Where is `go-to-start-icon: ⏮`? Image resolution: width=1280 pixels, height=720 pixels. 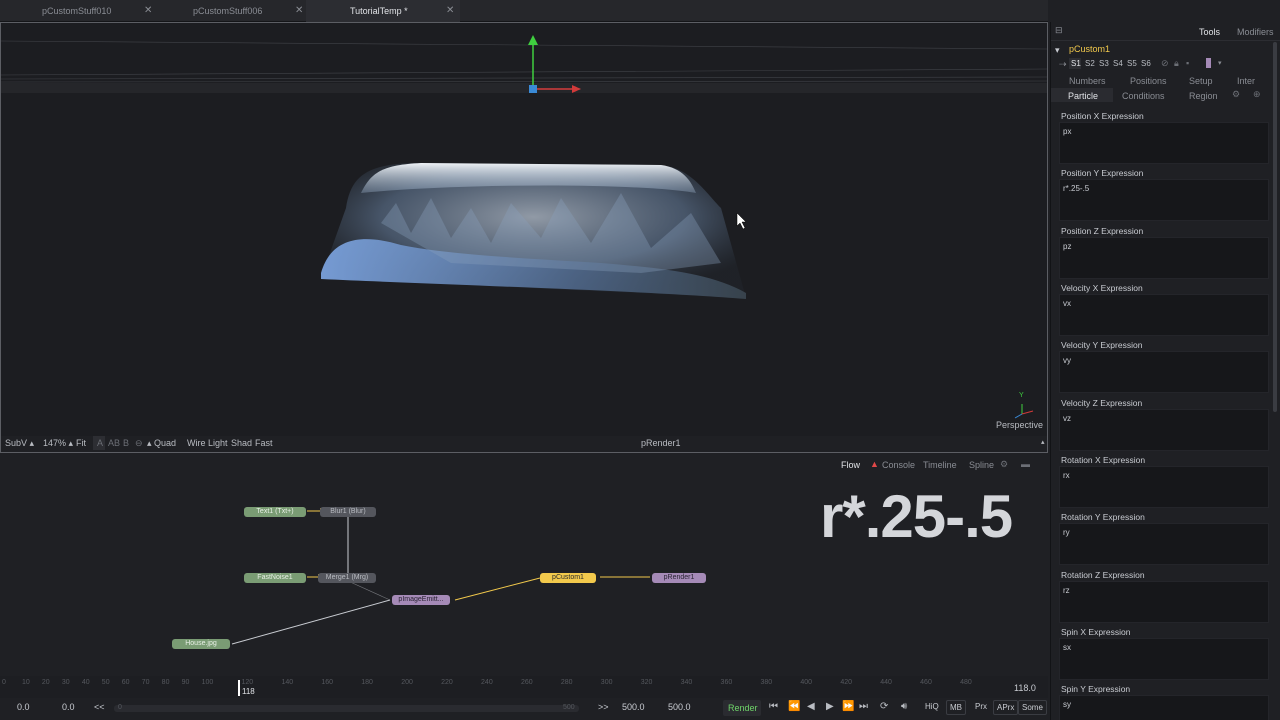 go-to-start-icon: ⏮ is located at coordinates (773, 706).